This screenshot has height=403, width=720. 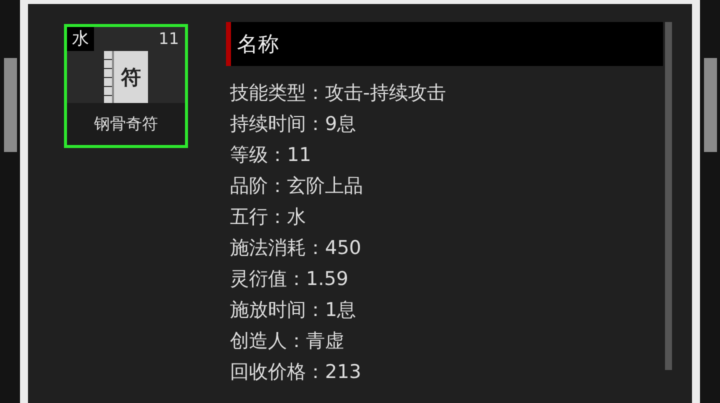 What do you see at coordinates (271, 155) in the screenshot?
I see `property-text: 等级：11` at bounding box center [271, 155].